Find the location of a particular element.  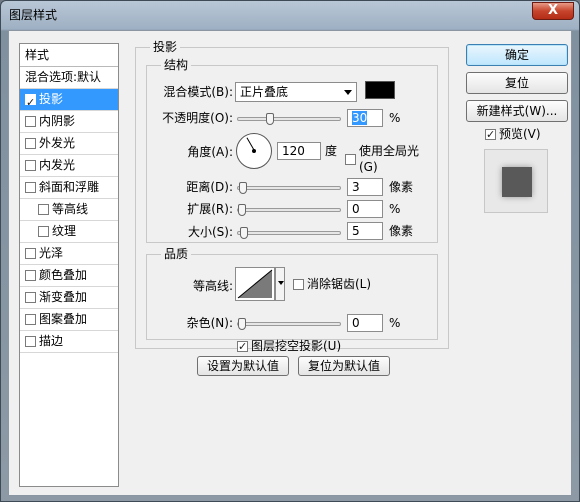

angle-unit: 度 is located at coordinates (331, 151).